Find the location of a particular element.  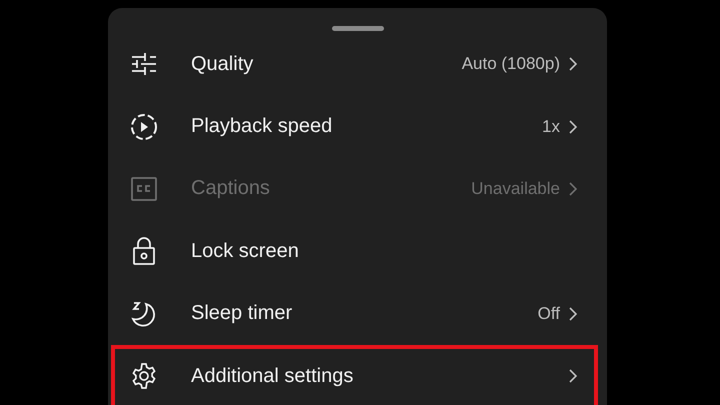

menu-item: Lock screen is located at coordinates (357, 251).